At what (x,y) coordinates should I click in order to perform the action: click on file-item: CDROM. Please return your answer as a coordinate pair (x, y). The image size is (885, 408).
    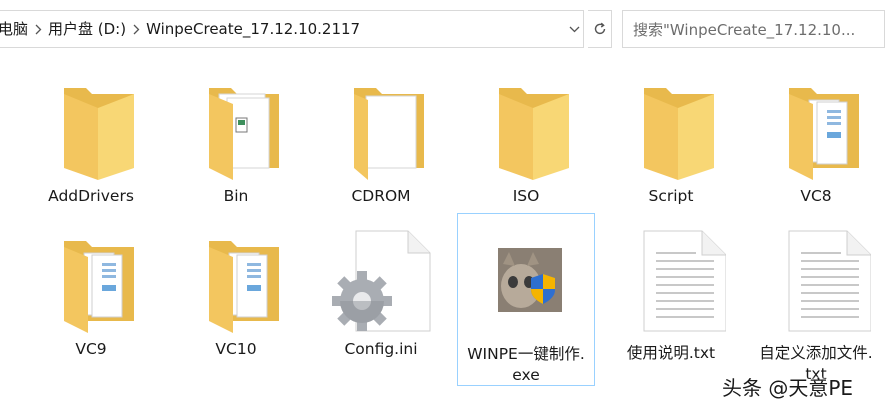
    Looking at the image, I should click on (381, 145).